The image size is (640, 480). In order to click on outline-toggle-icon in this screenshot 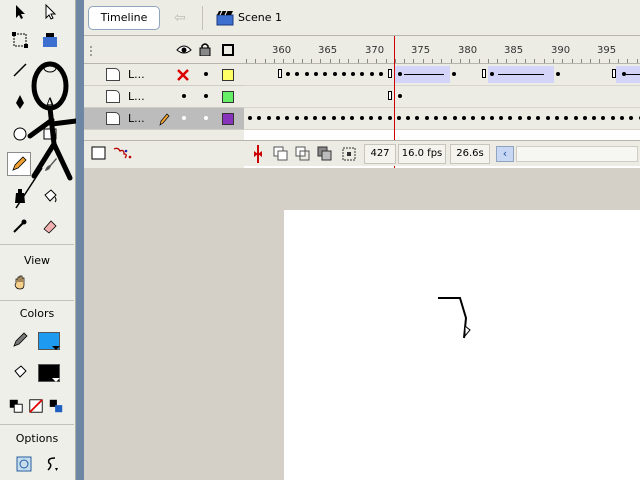, I will do `click(228, 50)`.